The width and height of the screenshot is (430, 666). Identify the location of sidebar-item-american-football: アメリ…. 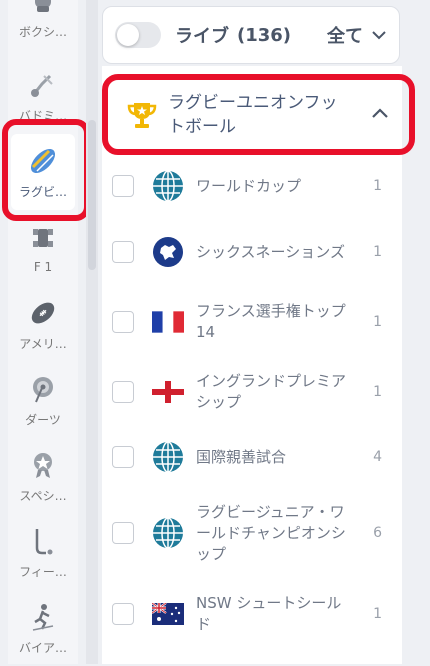
(43, 324).